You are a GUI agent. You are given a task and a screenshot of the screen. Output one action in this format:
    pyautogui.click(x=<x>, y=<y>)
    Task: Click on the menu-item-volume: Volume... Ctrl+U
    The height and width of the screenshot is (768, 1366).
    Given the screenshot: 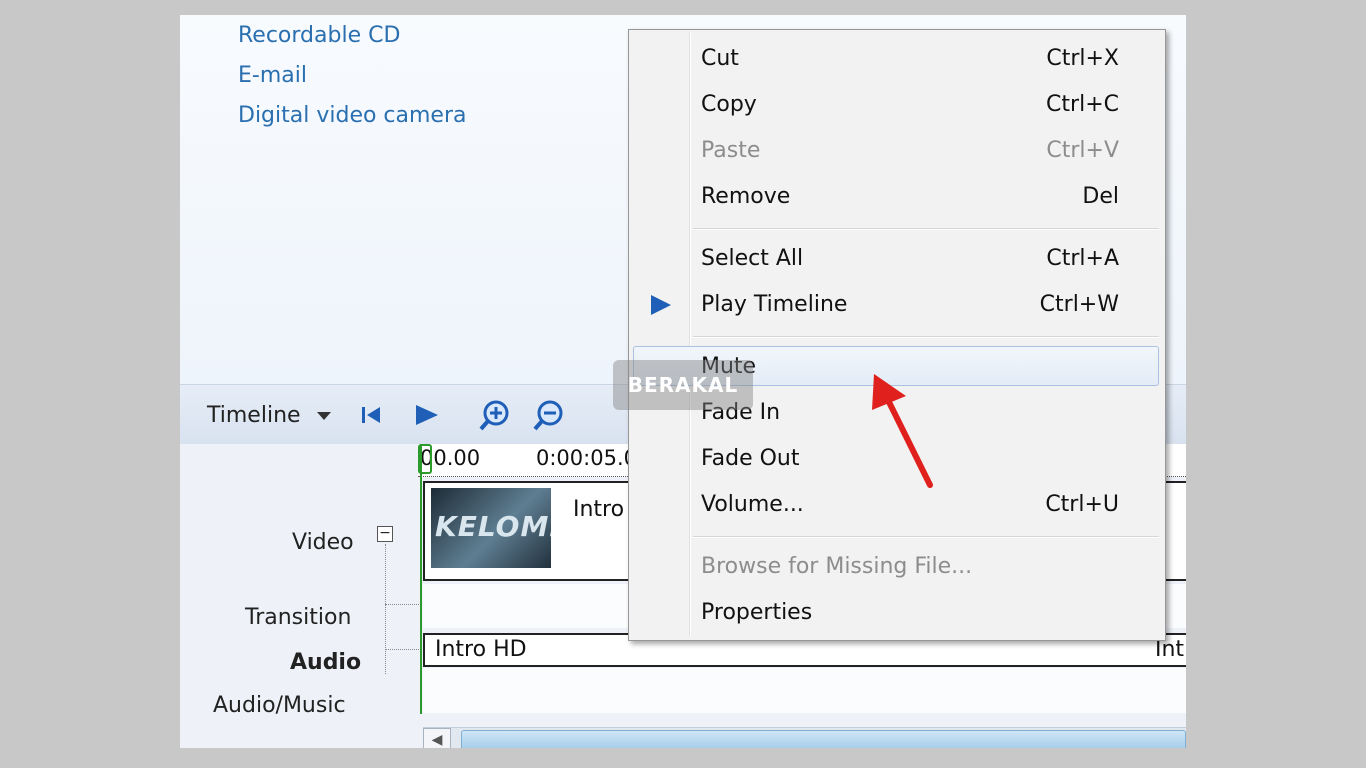 What is the action you would take?
    pyautogui.click(x=896, y=504)
    